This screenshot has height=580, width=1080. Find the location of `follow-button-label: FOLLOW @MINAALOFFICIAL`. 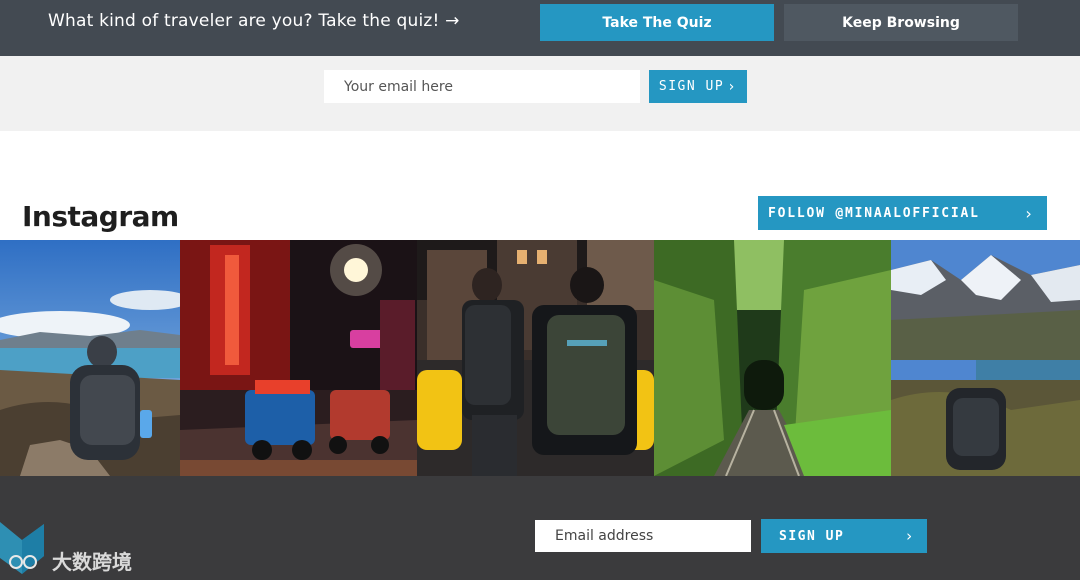

follow-button-label: FOLLOW @MINAALOFFICIAL is located at coordinates (874, 213).